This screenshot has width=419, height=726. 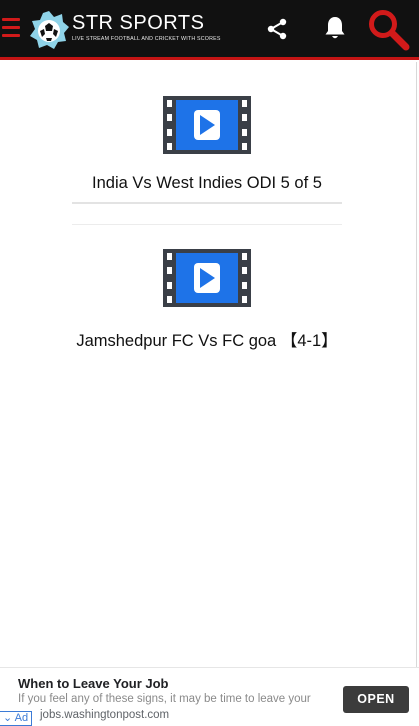 I want to click on logo-icon, so click(x=49, y=30).